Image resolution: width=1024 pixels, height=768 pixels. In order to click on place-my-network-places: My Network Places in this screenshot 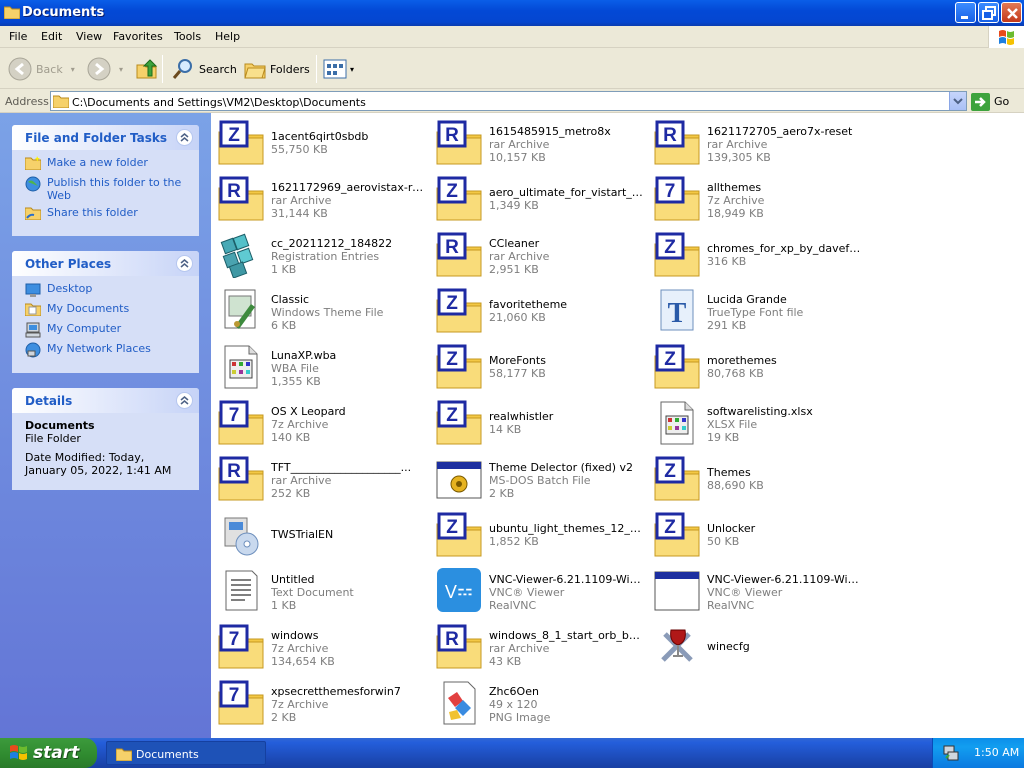, I will do `click(107, 352)`.